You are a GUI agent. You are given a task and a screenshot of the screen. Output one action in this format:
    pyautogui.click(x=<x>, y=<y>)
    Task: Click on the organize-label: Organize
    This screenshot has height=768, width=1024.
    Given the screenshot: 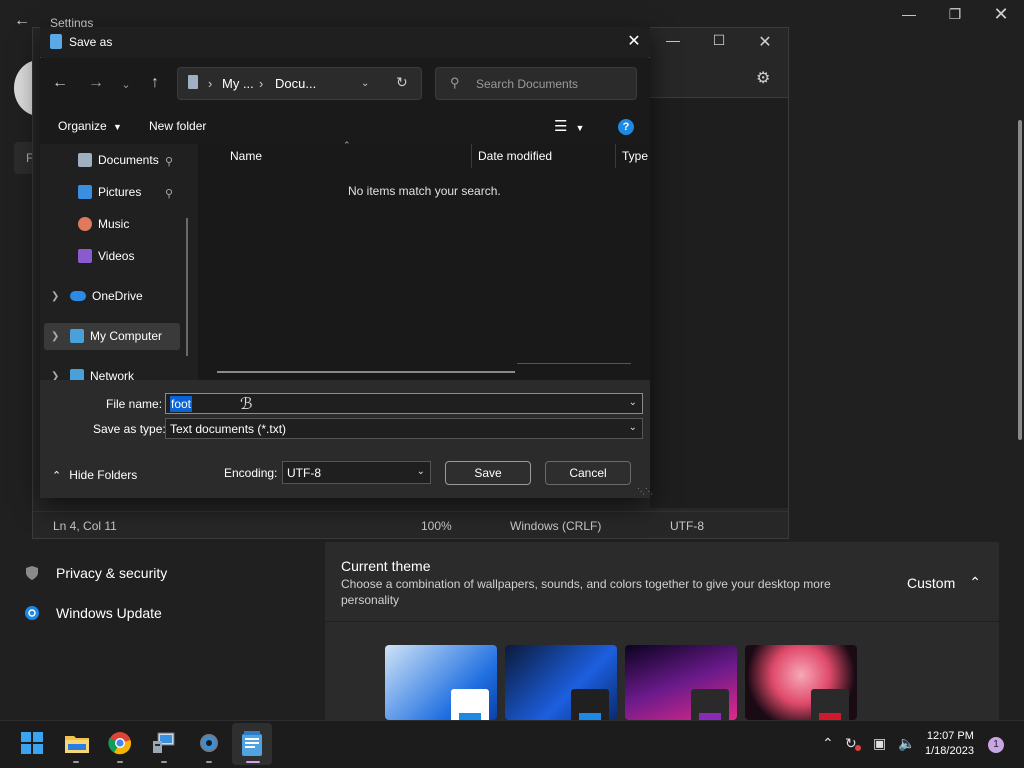 What is the action you would take?
    pyautogui.click(x=82, y=126)
    